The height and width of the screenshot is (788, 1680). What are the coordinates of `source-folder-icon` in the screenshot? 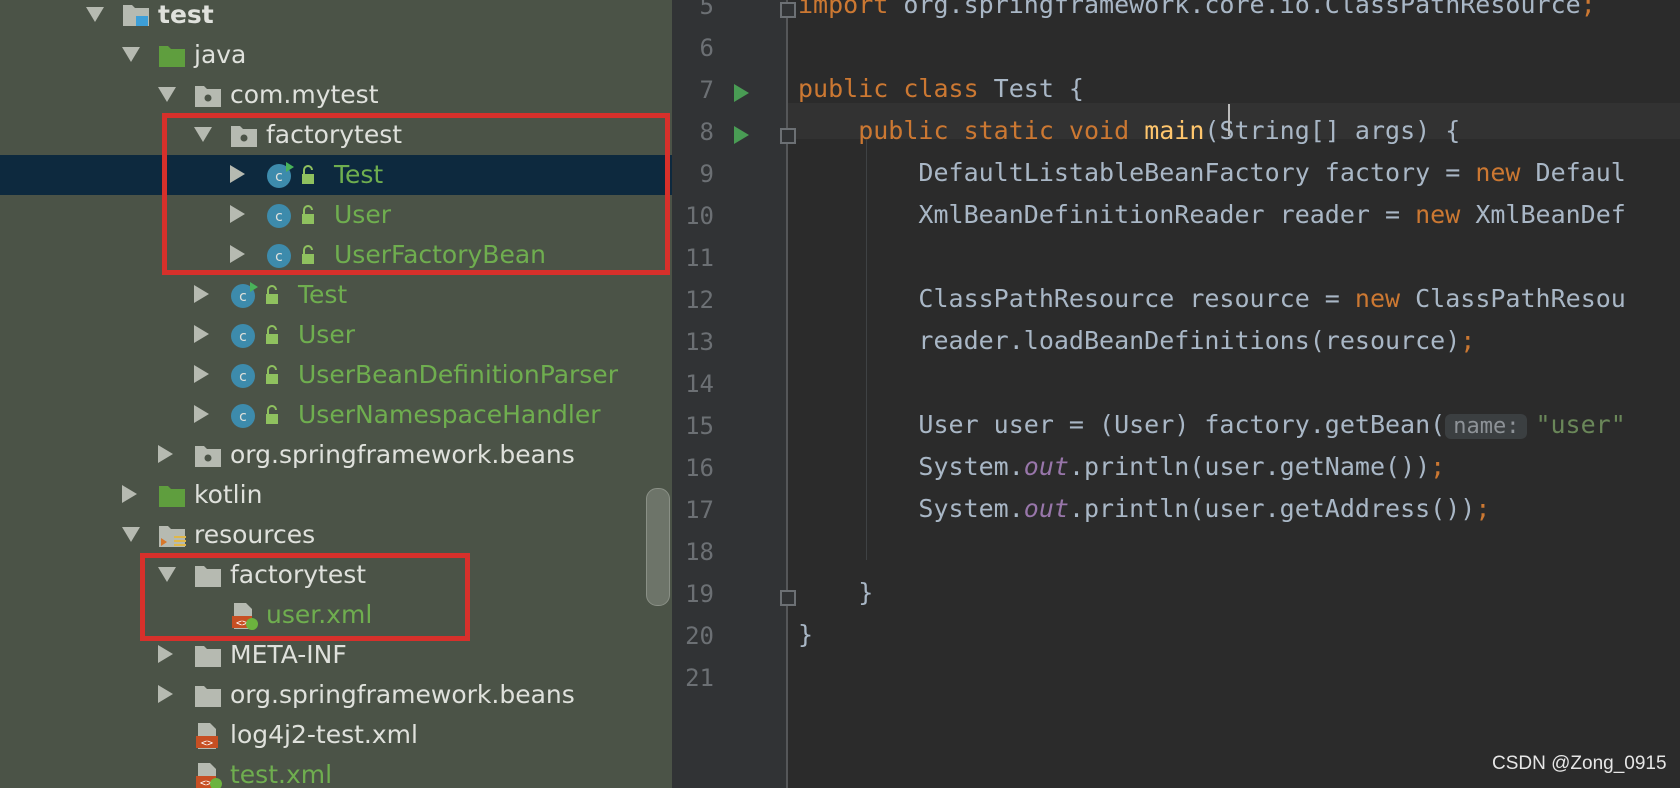 It's located at (172, 495).